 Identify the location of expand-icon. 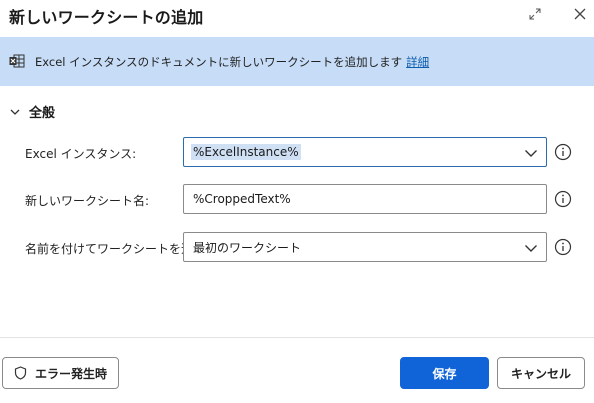
(535, 14).